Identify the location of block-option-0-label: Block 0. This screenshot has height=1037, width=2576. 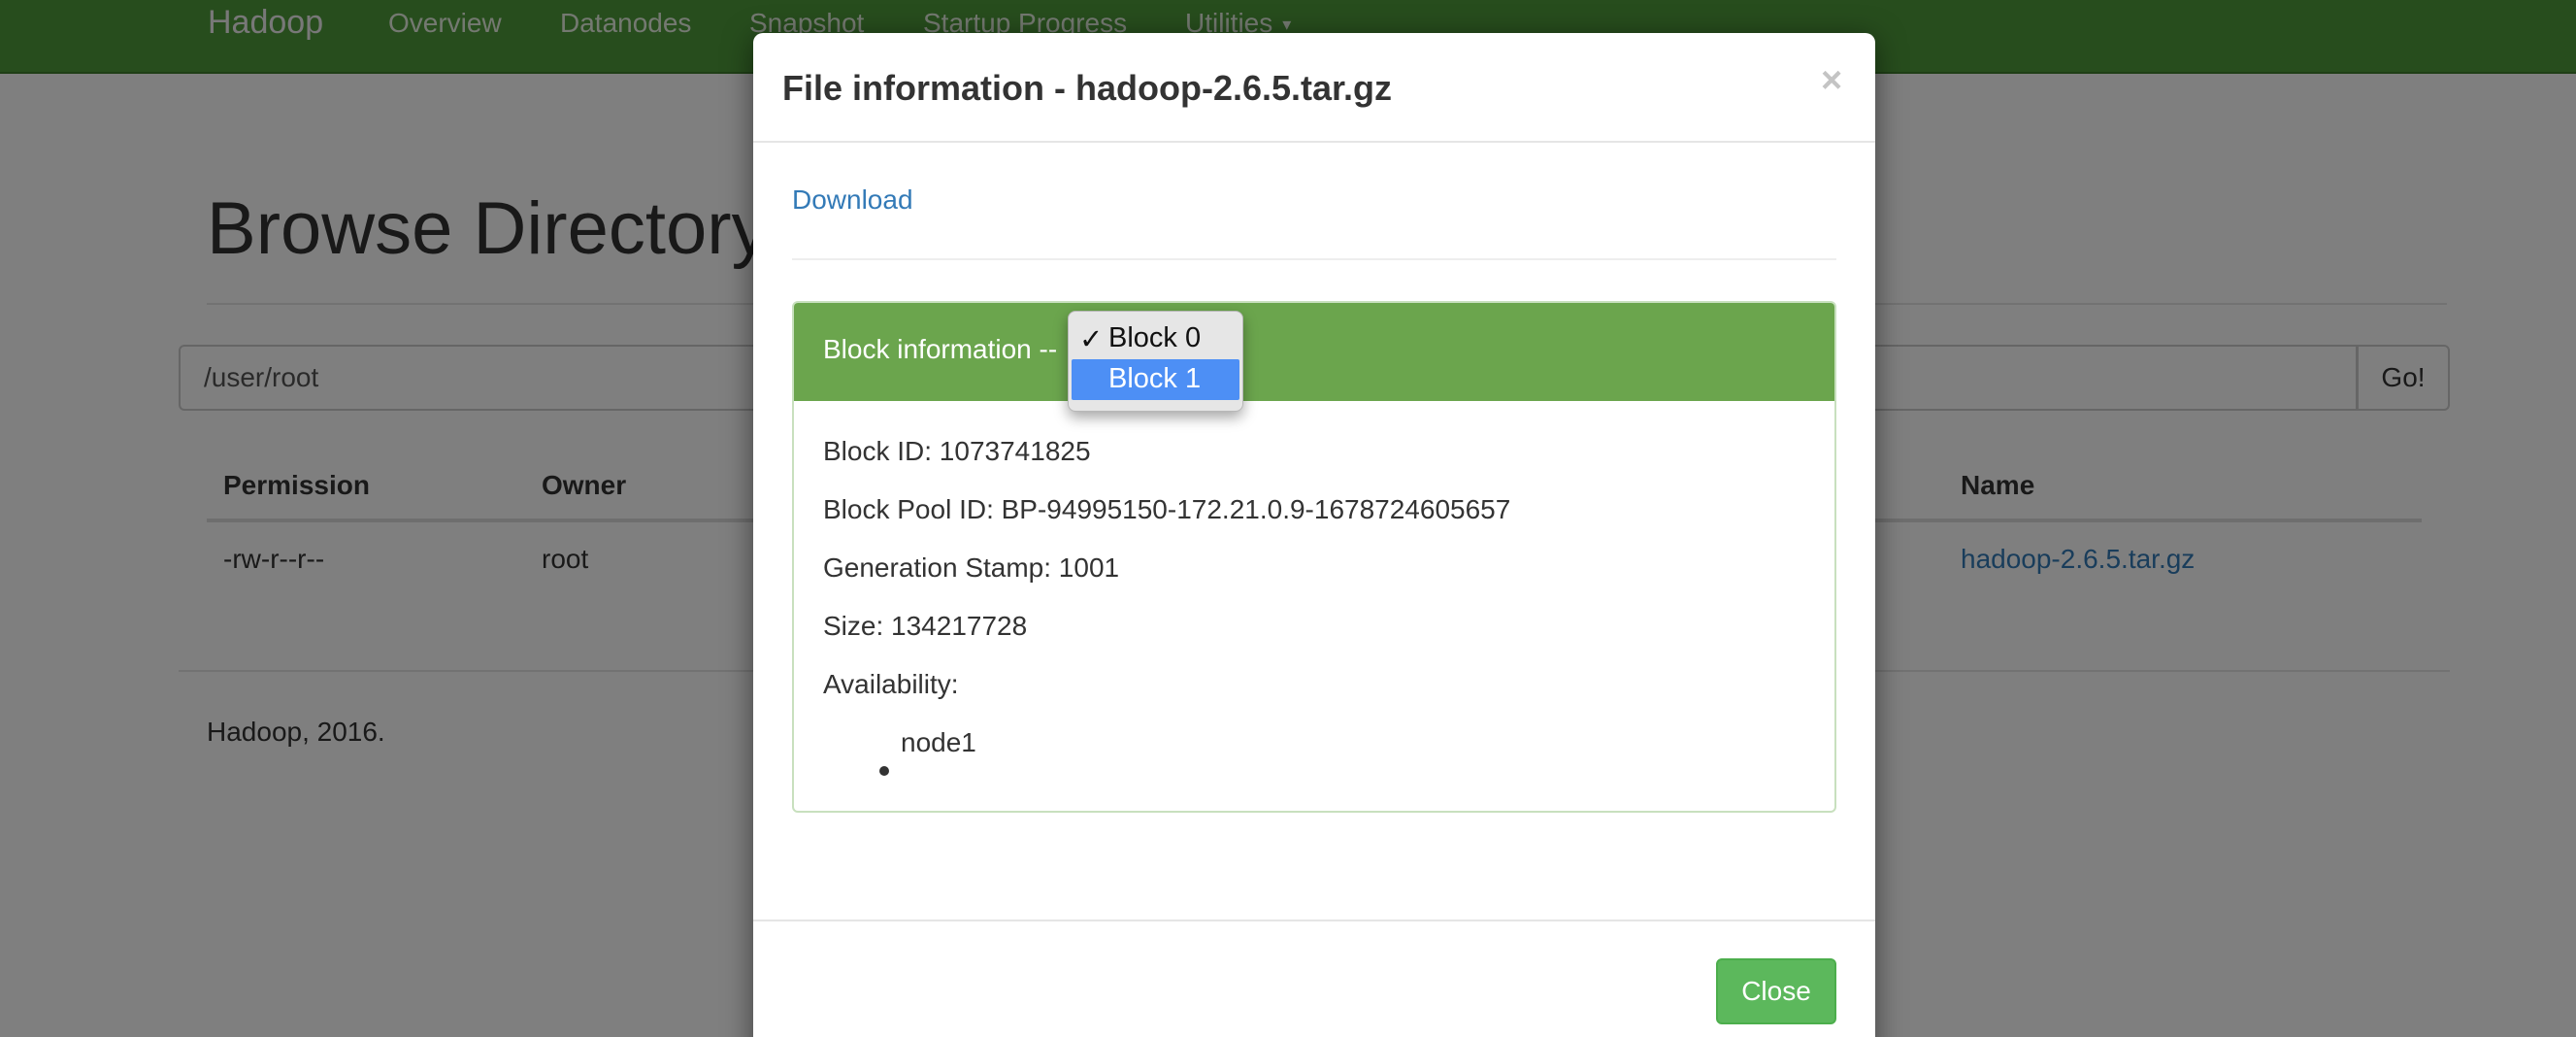
(1155, 337).